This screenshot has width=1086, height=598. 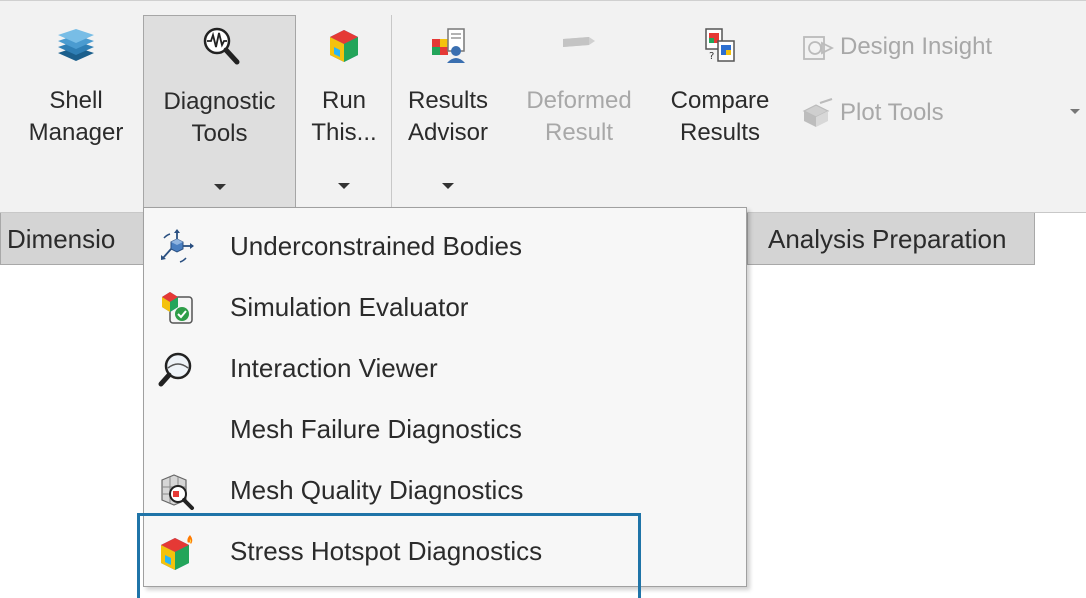 I want to click on axes-cube-icon, so click(x=177, y=246).